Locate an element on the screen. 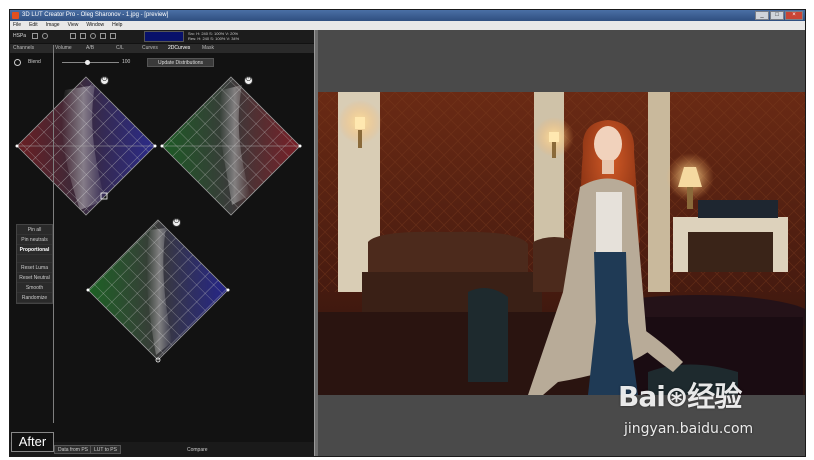 The image size is (814, 460). menu-file: File is located at coordinates (17, 25).